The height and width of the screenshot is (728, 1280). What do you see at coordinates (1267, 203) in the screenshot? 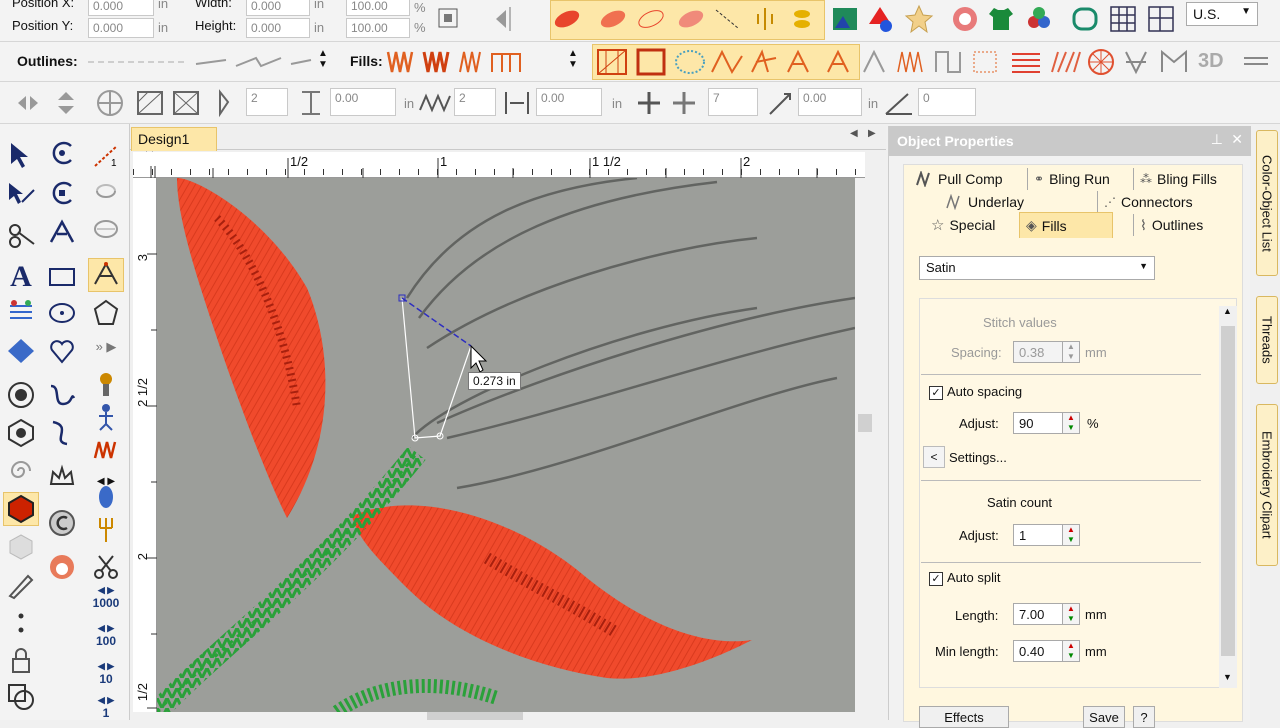
I see `side-tab-color-object-list: Color-Object List` at bounding box center [1267, 203].